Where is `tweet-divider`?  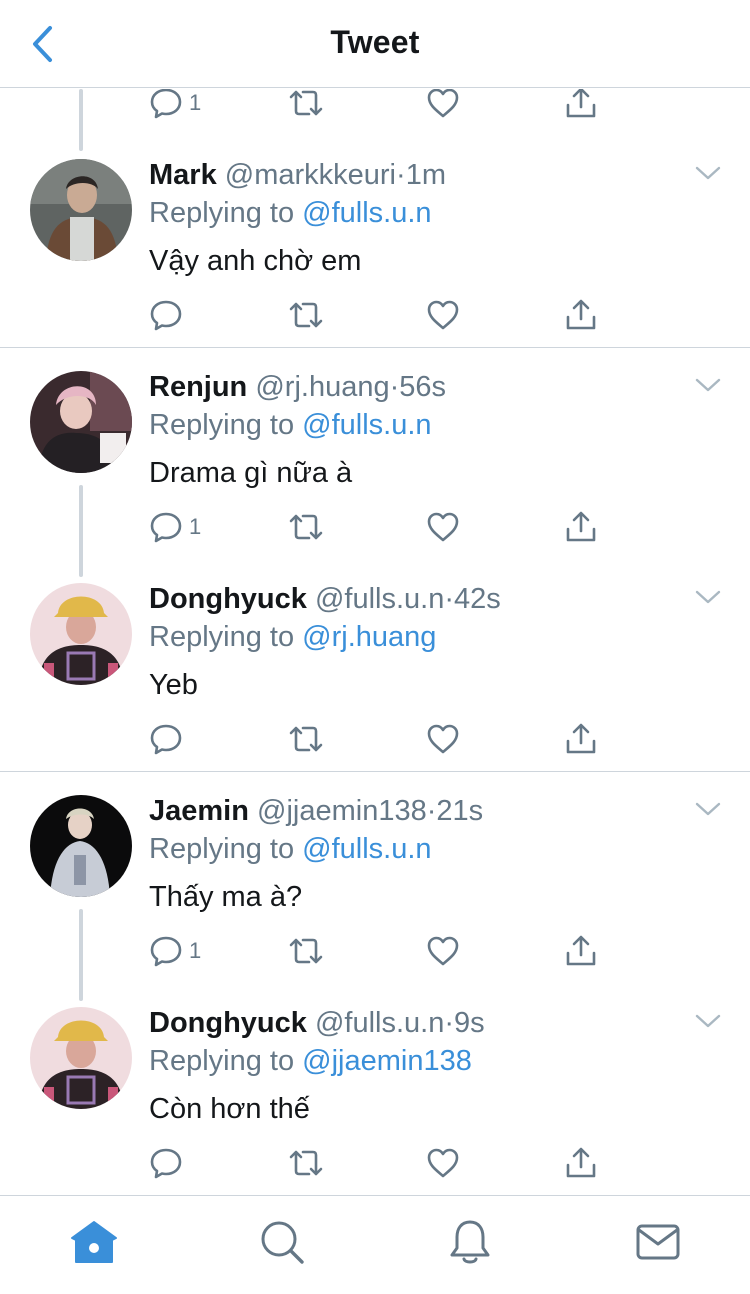 tweet-divider is located at coordinates (375, 771).